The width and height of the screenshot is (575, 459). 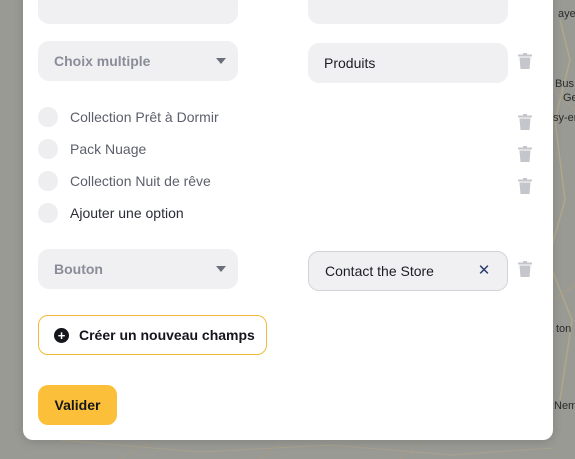 I want to click on option-item: Collection Prêt à Dormir, so click(x=128, y=117).